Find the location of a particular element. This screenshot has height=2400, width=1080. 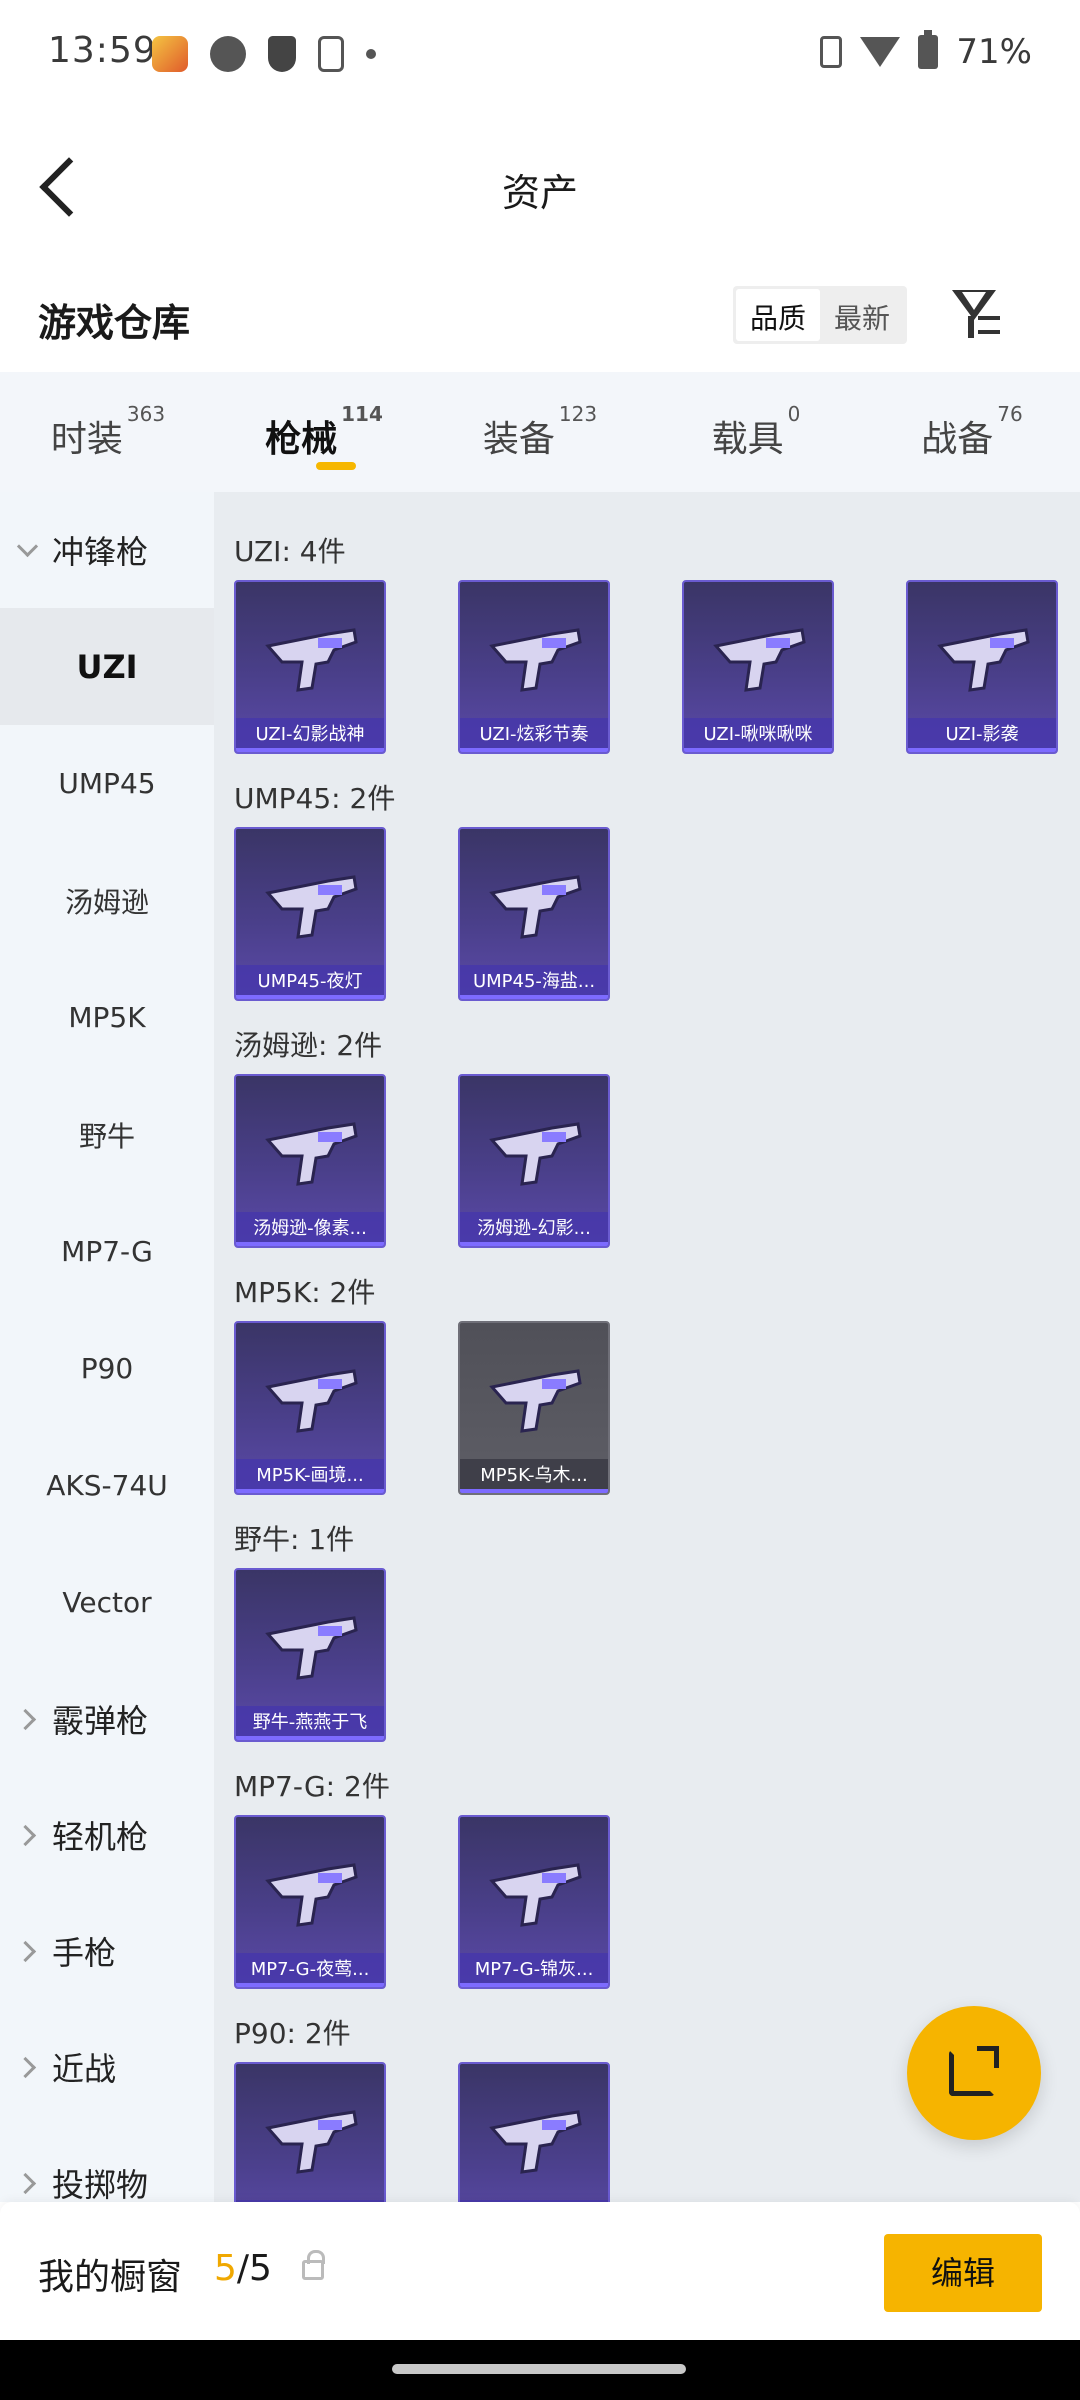

more-notifications-dot-icon is located at coordinates (371, 54).